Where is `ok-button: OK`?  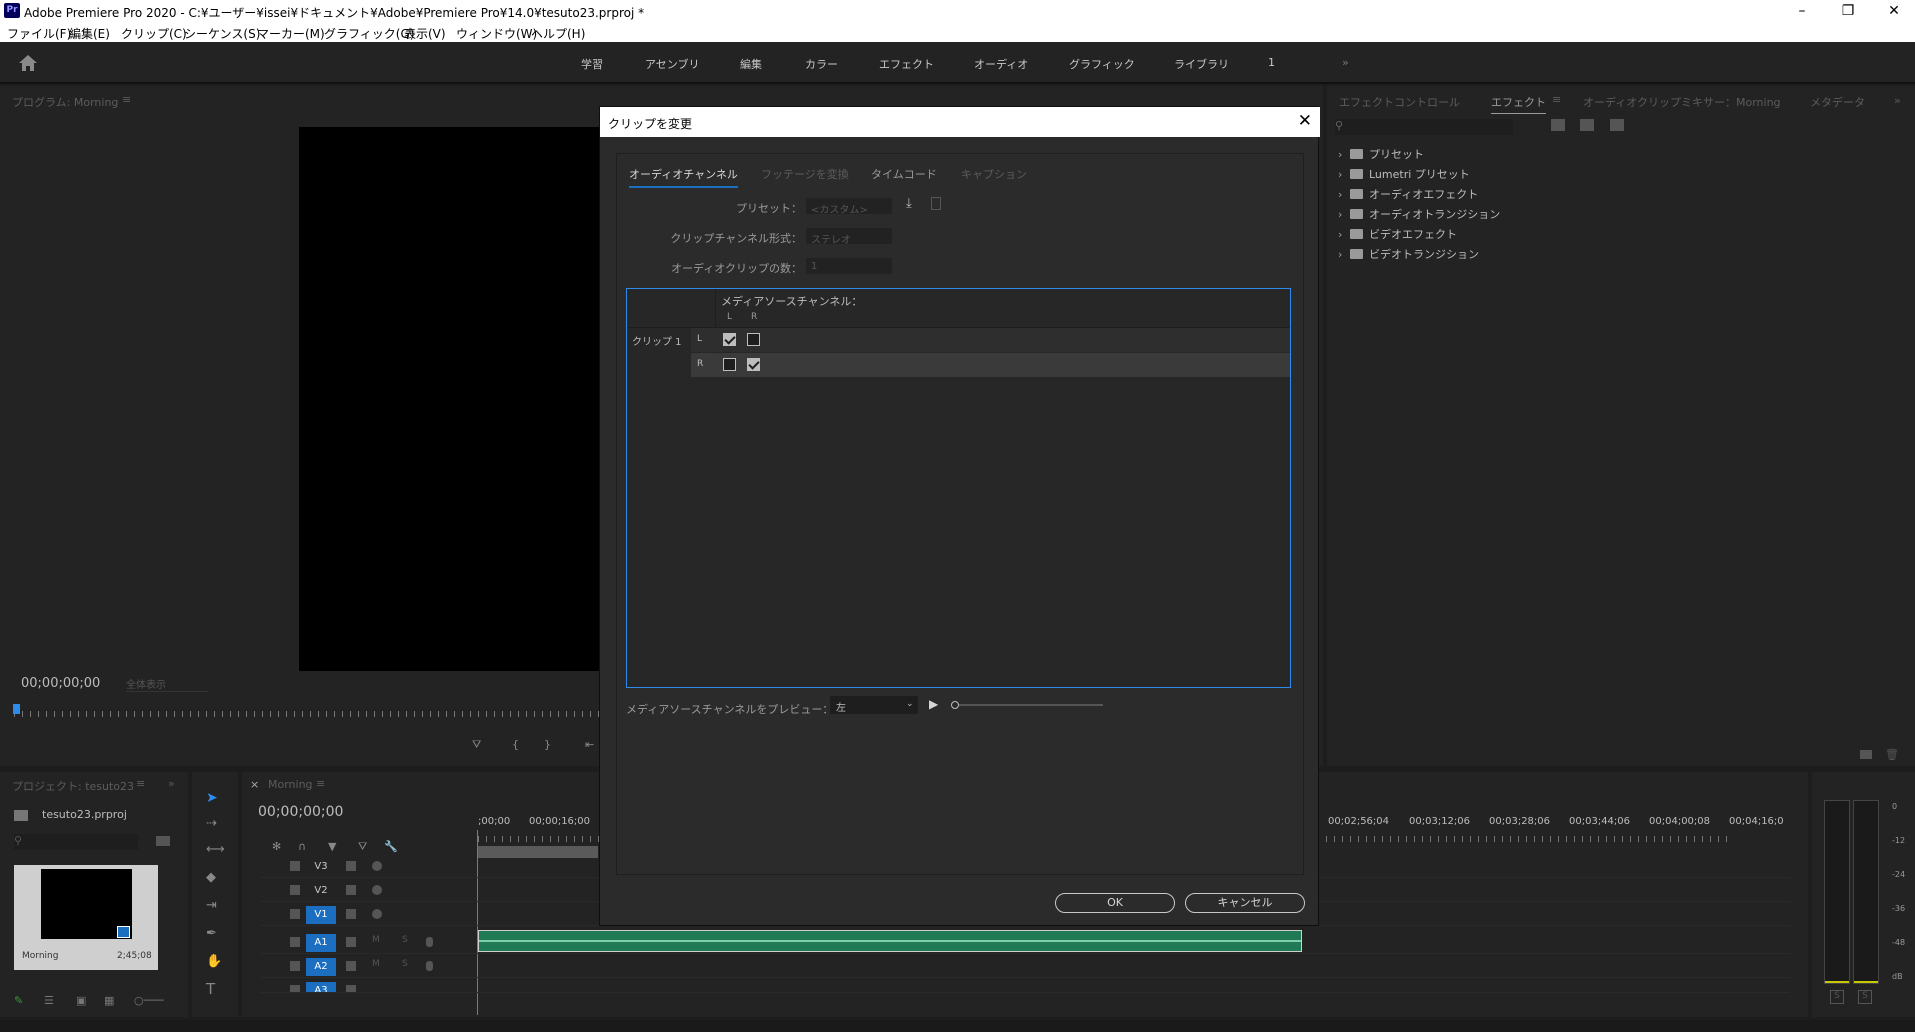 ok-button: OK is located at coordinates (1115, 903).